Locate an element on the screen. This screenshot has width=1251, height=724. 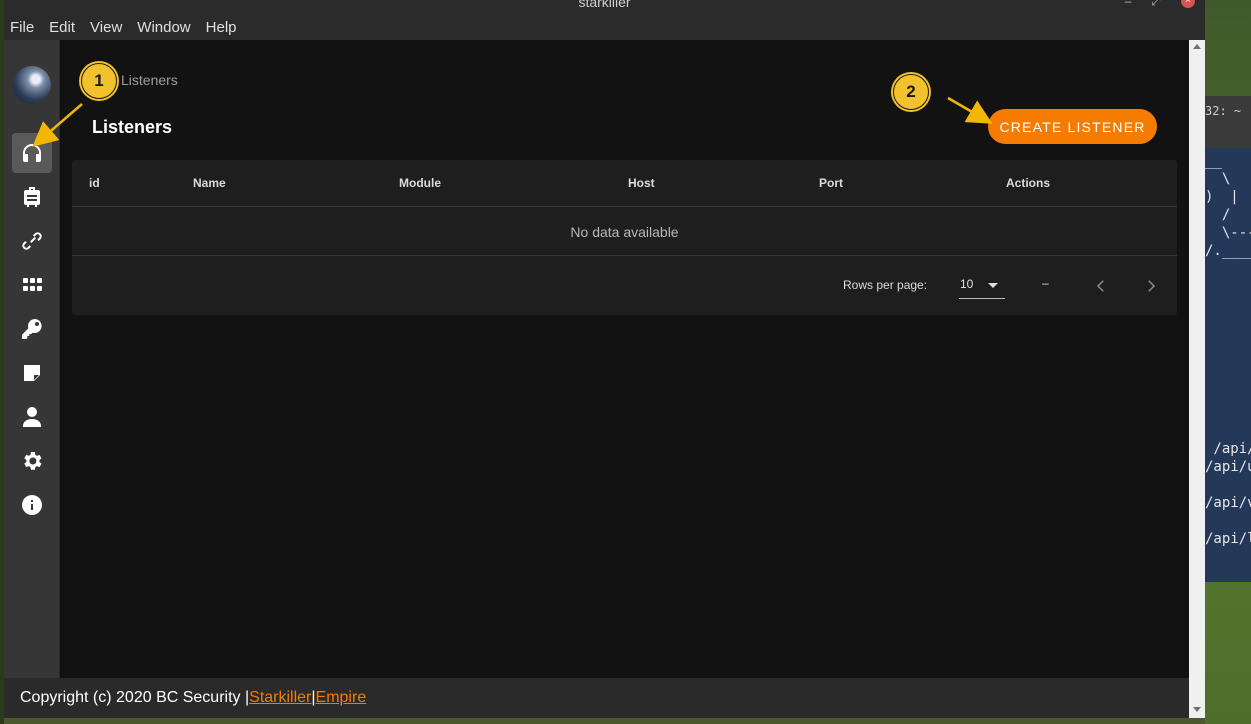
terminal-line: /api/v is located at coordinates (1228, 503).